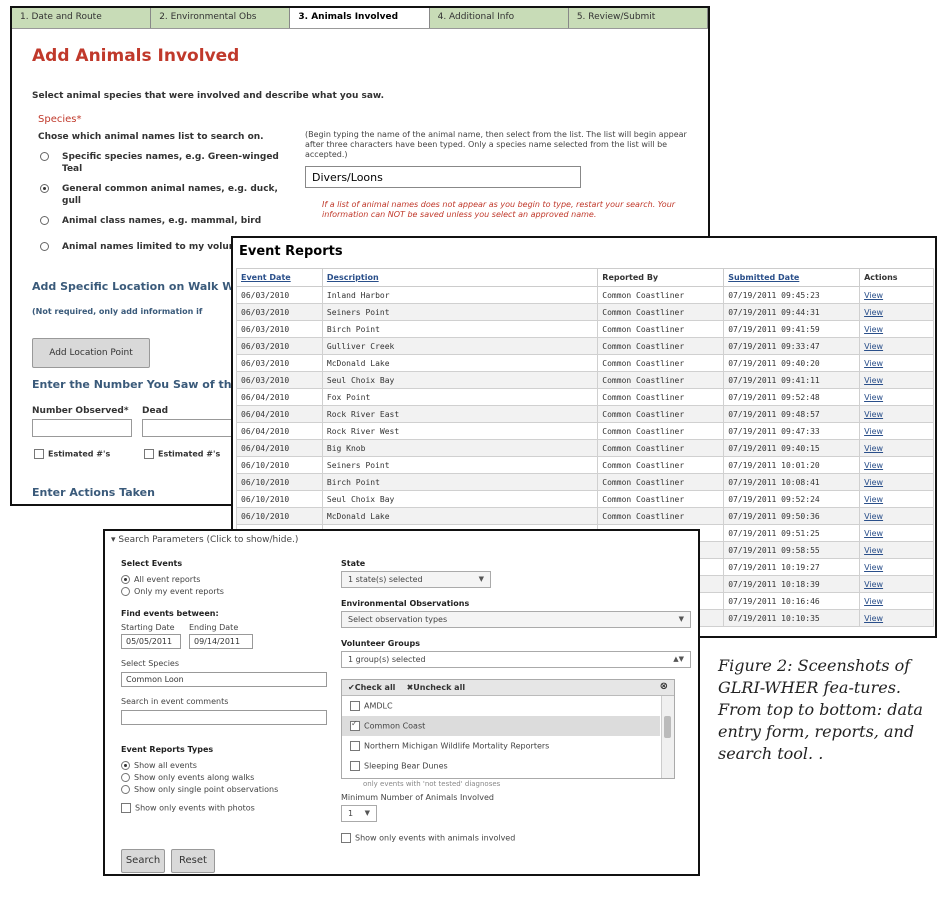 The height and width of the screenshot is (904, 943). I want to click on dead-input, so click(187, 428).